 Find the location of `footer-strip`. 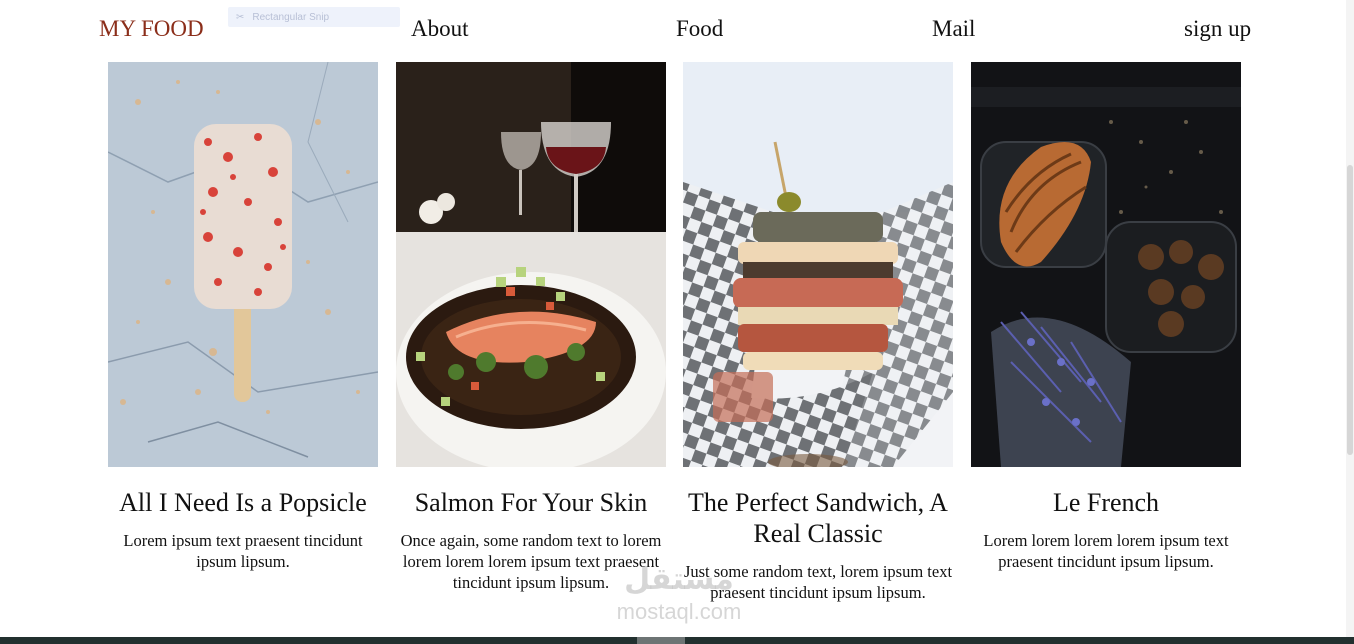

footer-strip is located at coordinates (677, 640).